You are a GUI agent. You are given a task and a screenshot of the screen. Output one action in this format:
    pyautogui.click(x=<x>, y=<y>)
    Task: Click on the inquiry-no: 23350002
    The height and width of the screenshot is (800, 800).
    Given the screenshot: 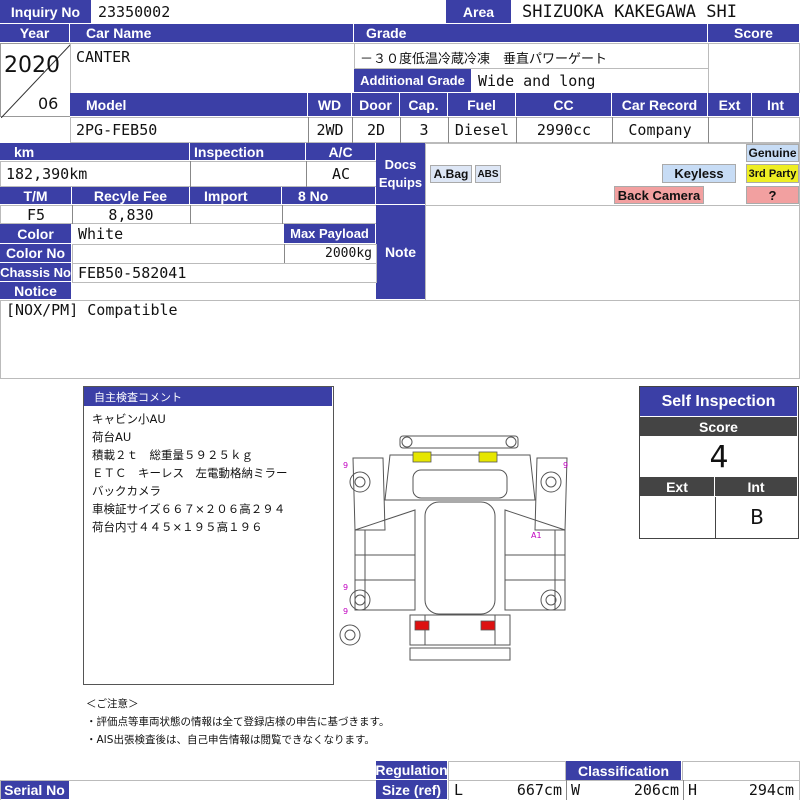 What is the action you would take?
    pyautogui.click(x=134, y=12)
    